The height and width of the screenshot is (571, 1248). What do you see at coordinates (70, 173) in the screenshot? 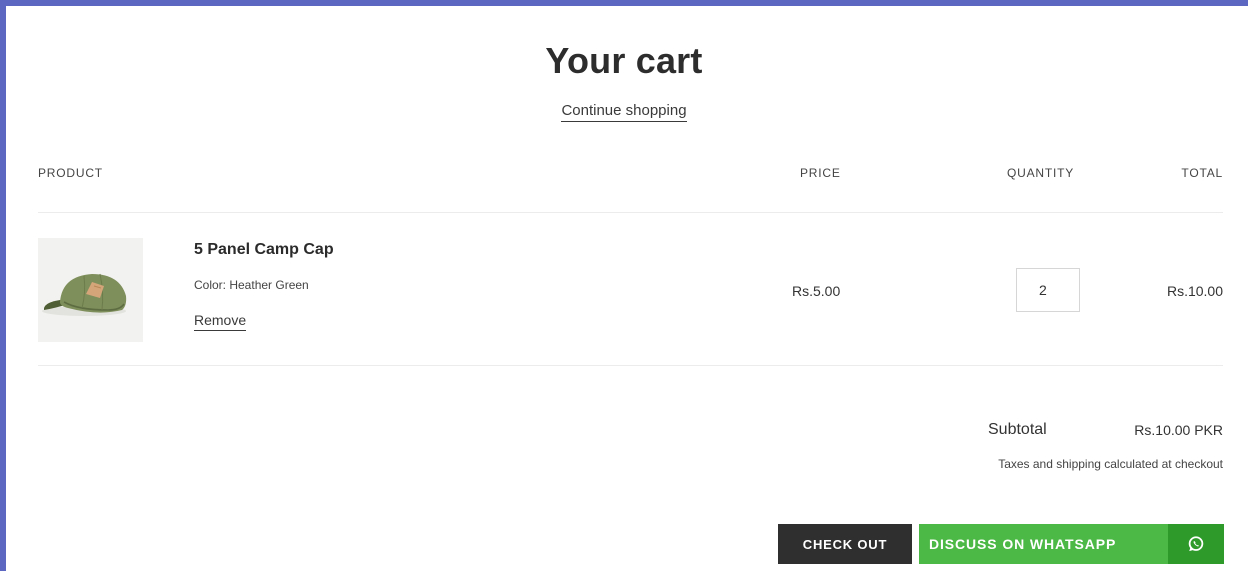
I see `header-product: PRODUCT` at bounding box center [70, 173].